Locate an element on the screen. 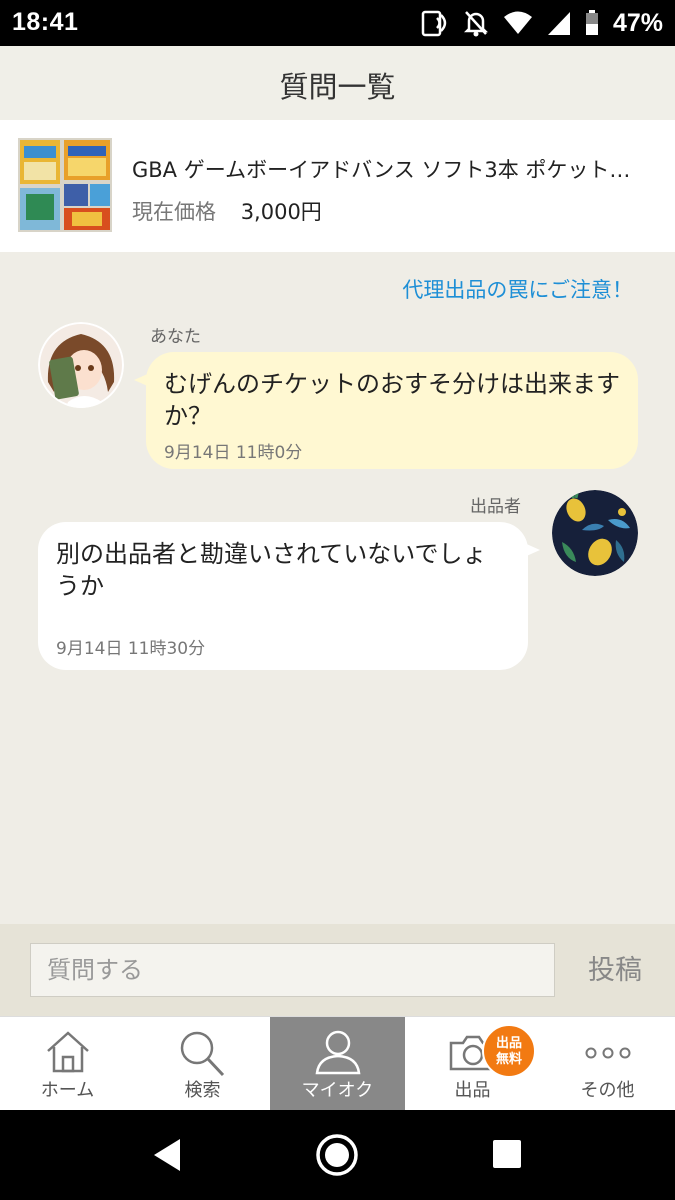 This screenshot has height=1200, width=675. seller-avatar is located at coordinates (595, 533).